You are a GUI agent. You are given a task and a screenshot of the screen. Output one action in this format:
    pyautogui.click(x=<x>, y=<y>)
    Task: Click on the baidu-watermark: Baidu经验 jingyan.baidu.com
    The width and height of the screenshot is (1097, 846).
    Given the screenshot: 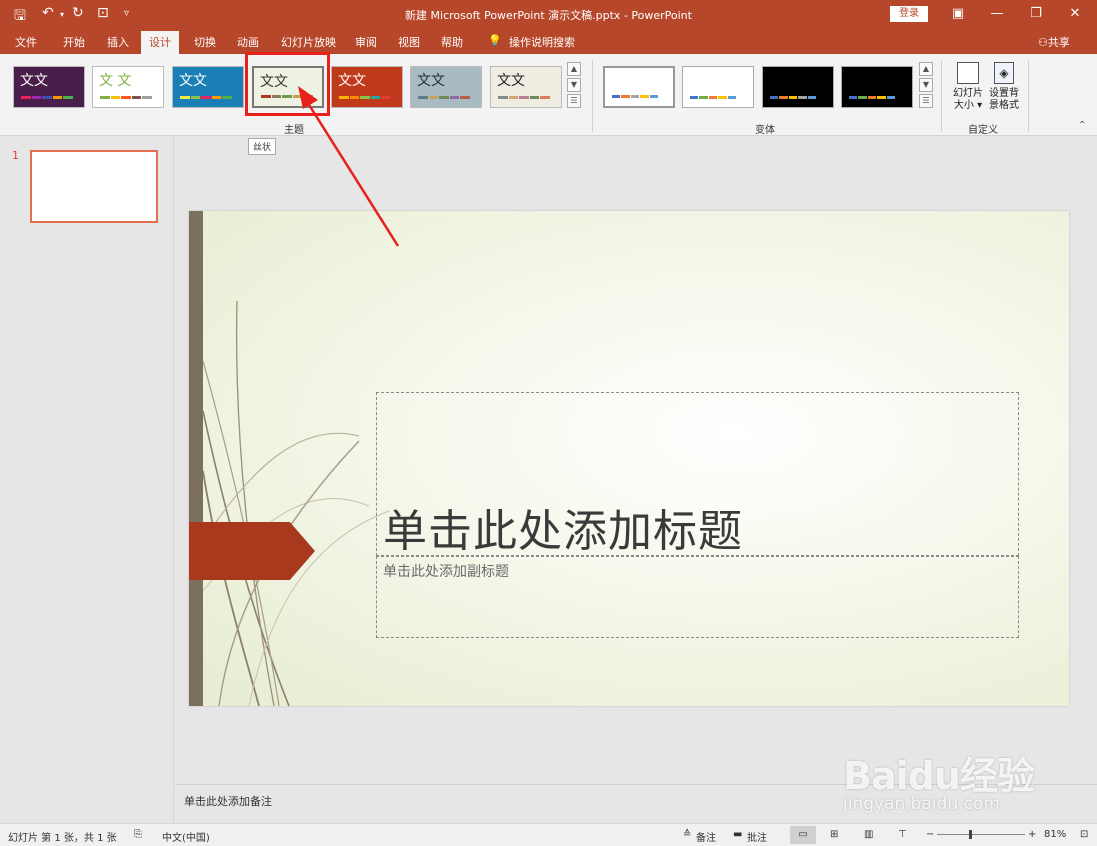 What is the action you would take?
    pyautogui.click(x=939, y=779)
    